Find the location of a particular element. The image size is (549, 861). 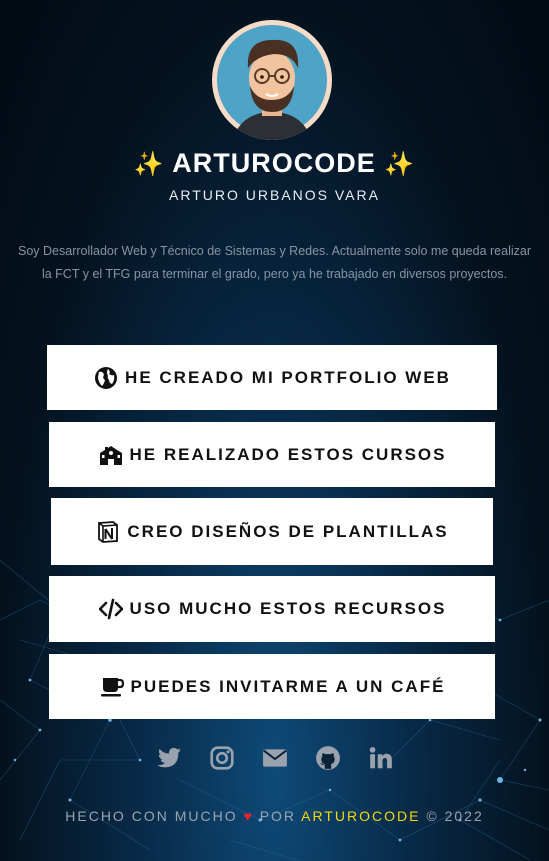

templates-link-button: CREO DISEÑOS DE PLANTILLAS is located at coordinates (272, 531).